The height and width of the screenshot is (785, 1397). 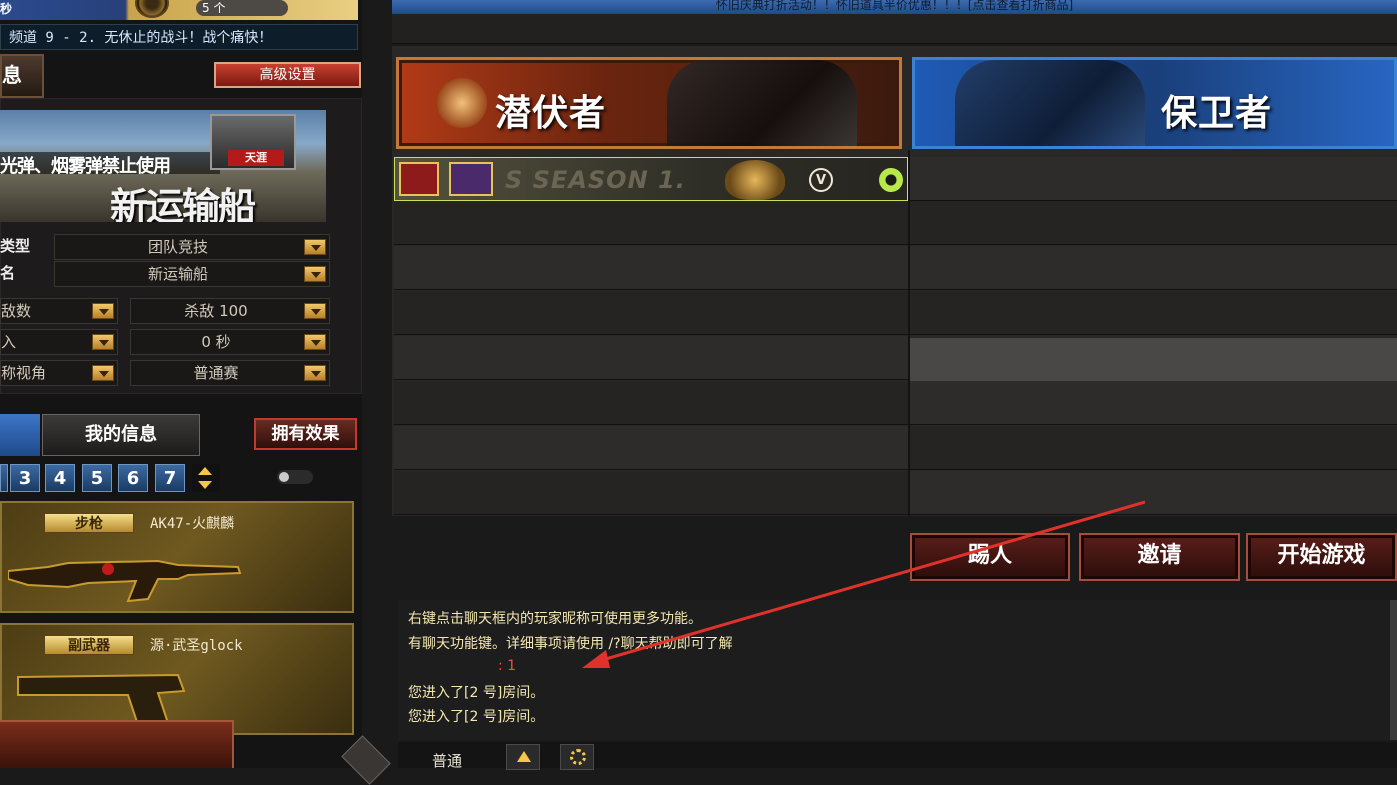 I want to click on start-game-button: 开始游戏, so click(x=1321, y=557).